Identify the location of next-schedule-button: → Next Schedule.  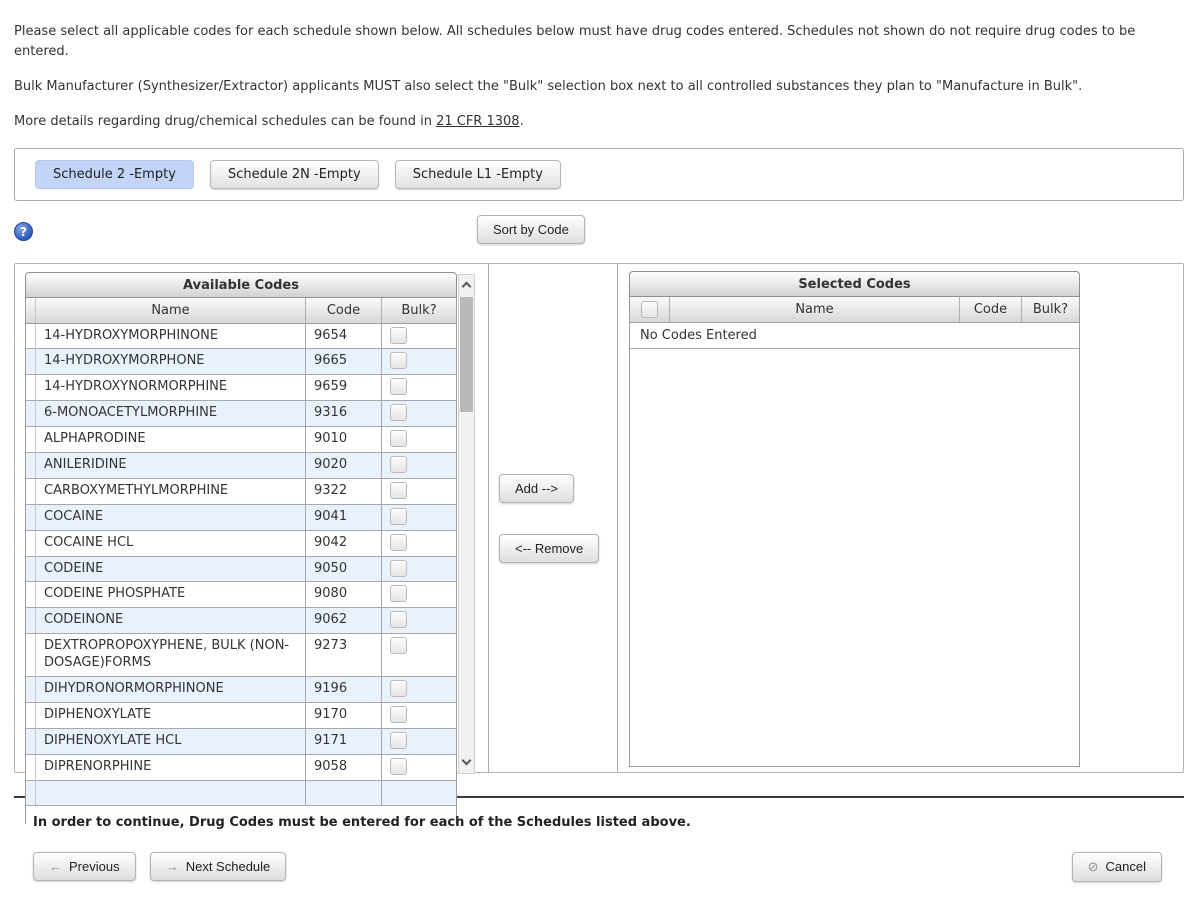
(218, 866).